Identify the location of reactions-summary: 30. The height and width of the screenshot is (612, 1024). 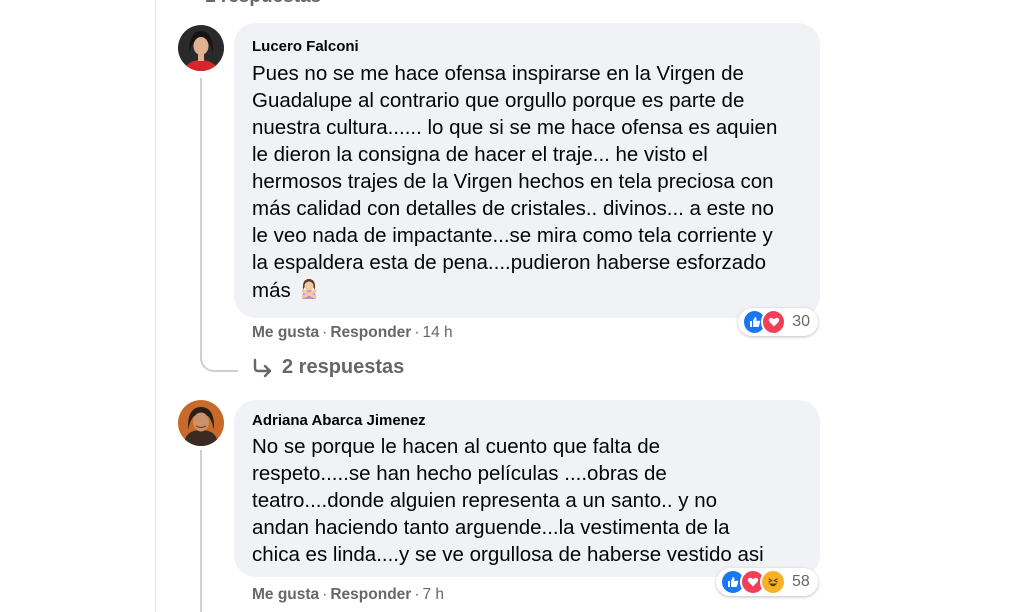
(778, 322).